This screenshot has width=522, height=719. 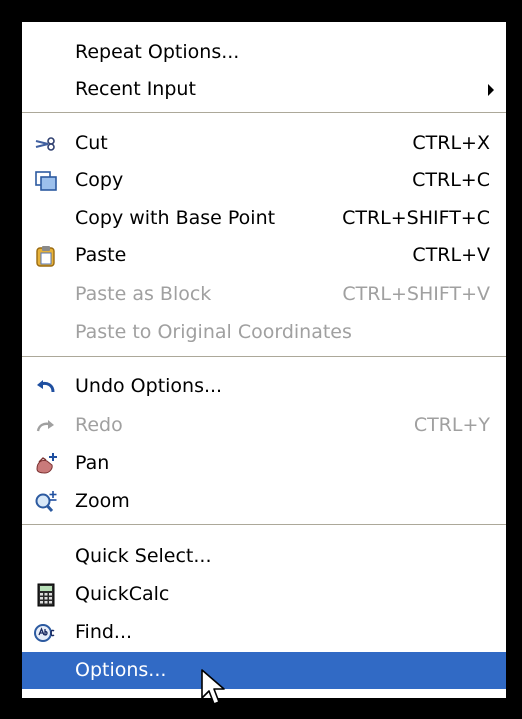 What do you see at coordinates (264, 294) in the screenshot?
I see `menu-item-paste-as-block: Paste as Block CTRL+SHIFT+V` at bounding box center [264, 294].